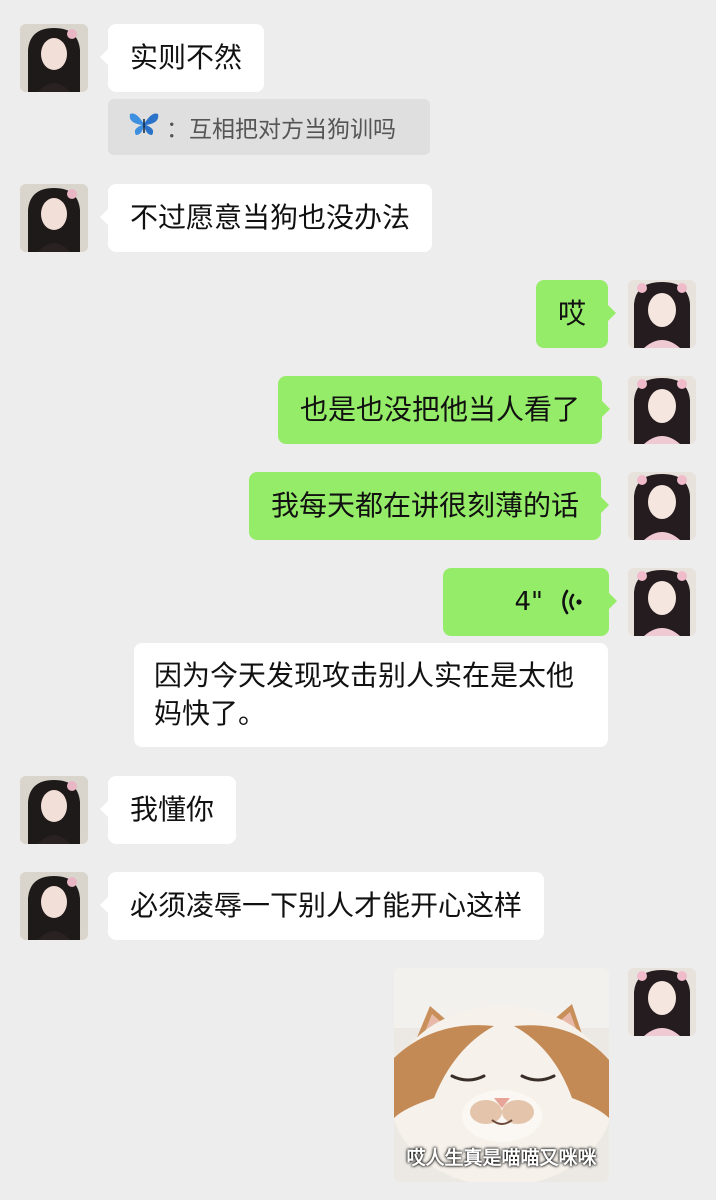 This screenshot has width=716, height=1200. Describe the element at coordinates (425, 505) in the screenshot. I see `message-text: 我每天都在讲很刻薄的话` at that location.